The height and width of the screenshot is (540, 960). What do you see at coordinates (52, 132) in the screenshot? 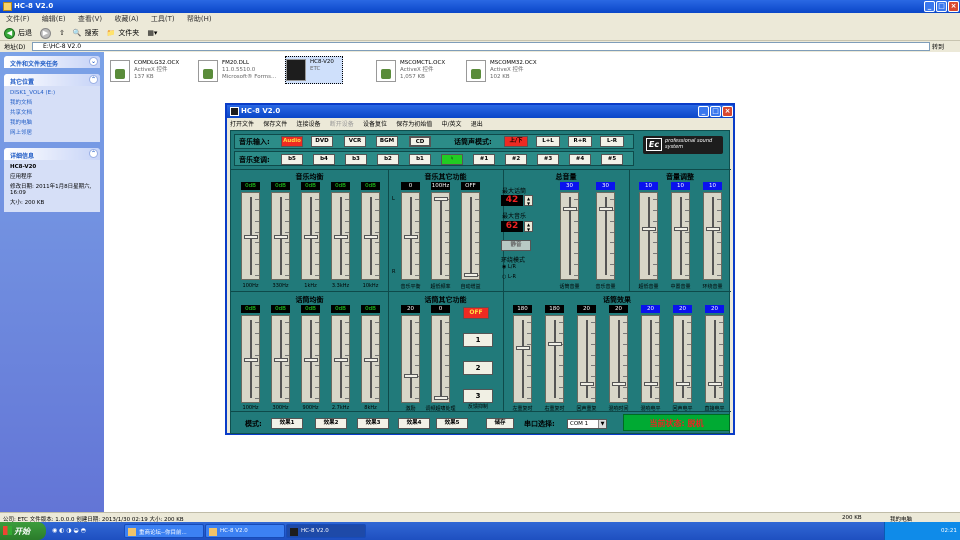
I see `place-link-network: 网上邻居` at bounding box center [52, 132].